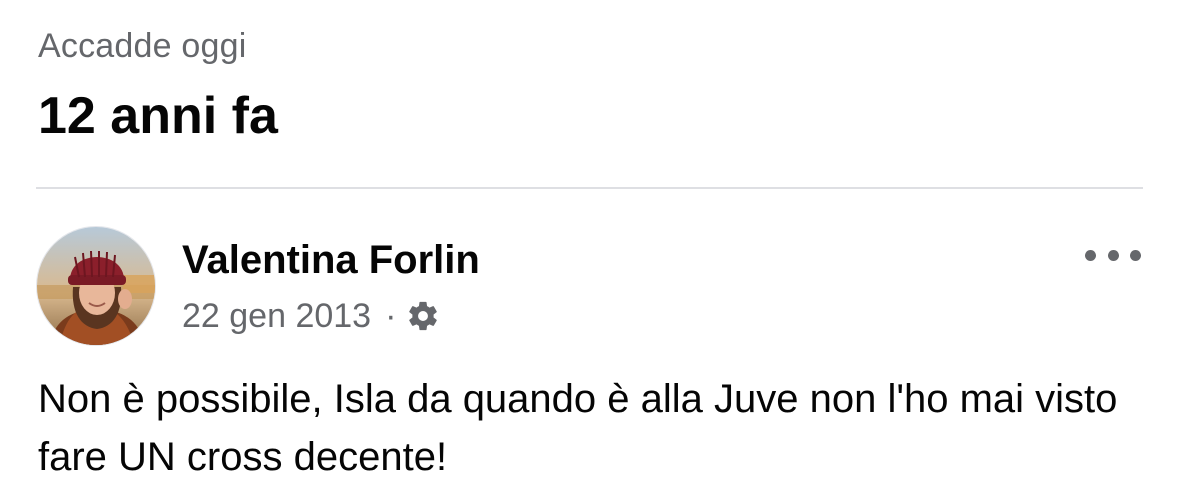 The height and width of the screenshot is (502, 1179). I want to click on more-options-button, so click(1113, 255).